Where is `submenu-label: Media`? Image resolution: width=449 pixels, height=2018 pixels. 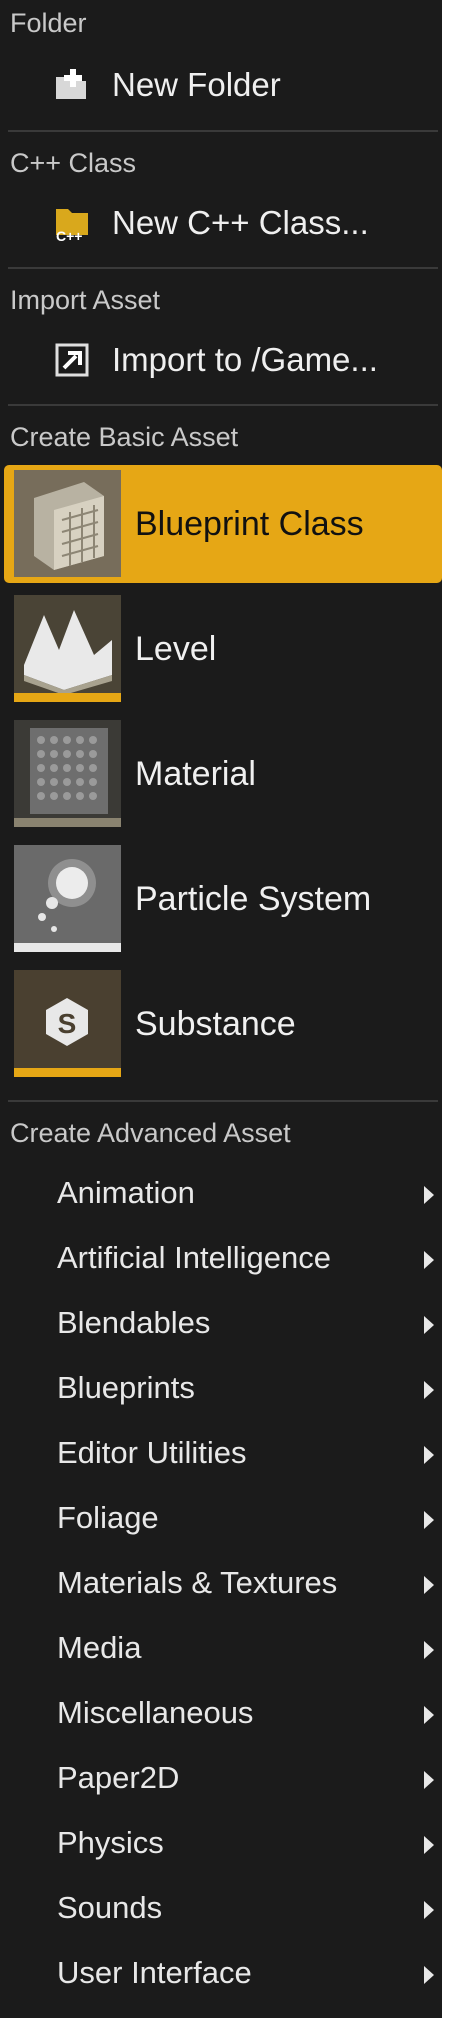
submenu-label: Media is located at coordinates (99, 1647).